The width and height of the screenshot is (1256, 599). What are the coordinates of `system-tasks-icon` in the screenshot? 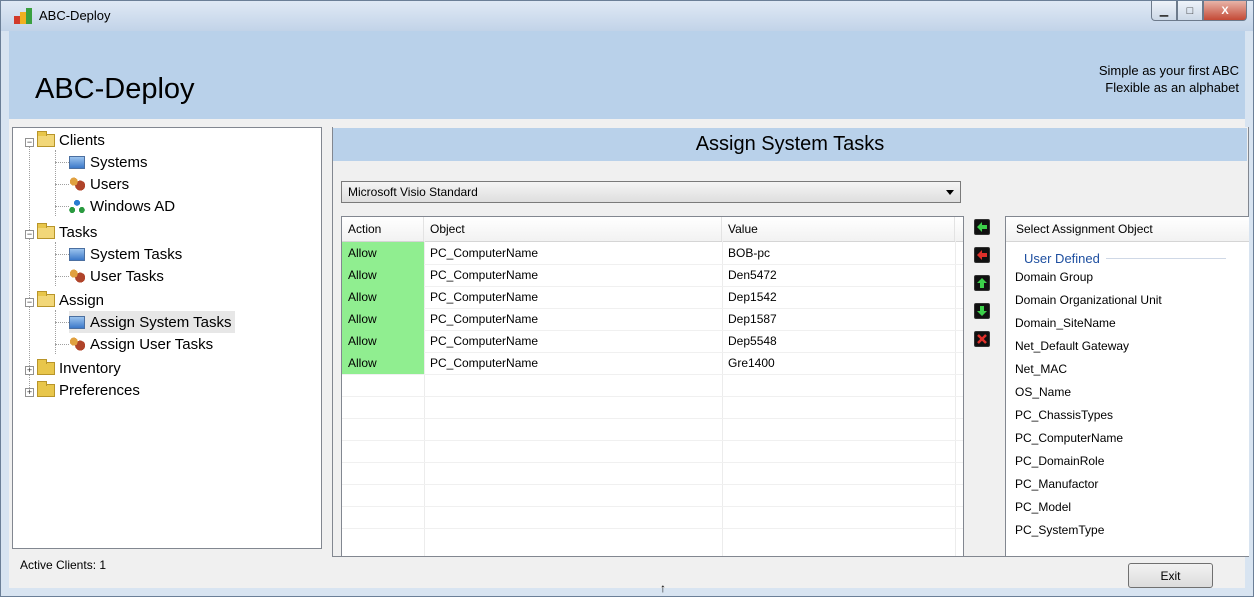 It's located at (77, 254).